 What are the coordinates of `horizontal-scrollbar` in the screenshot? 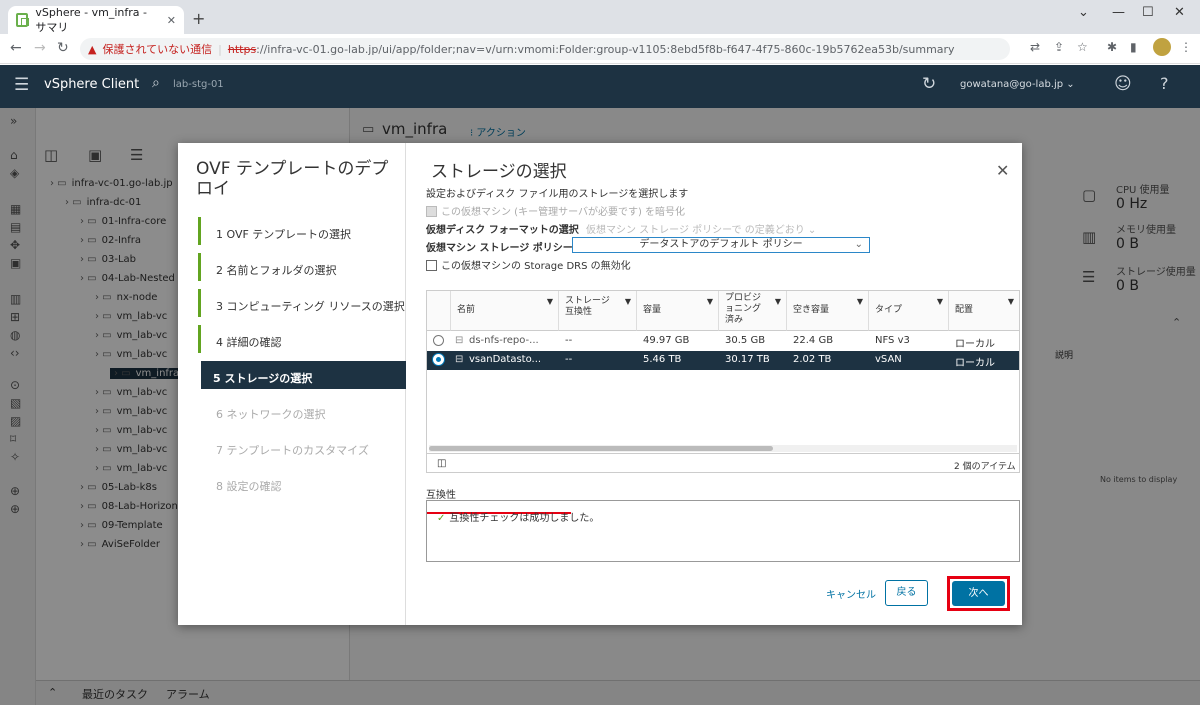 It's located at (723, 448).